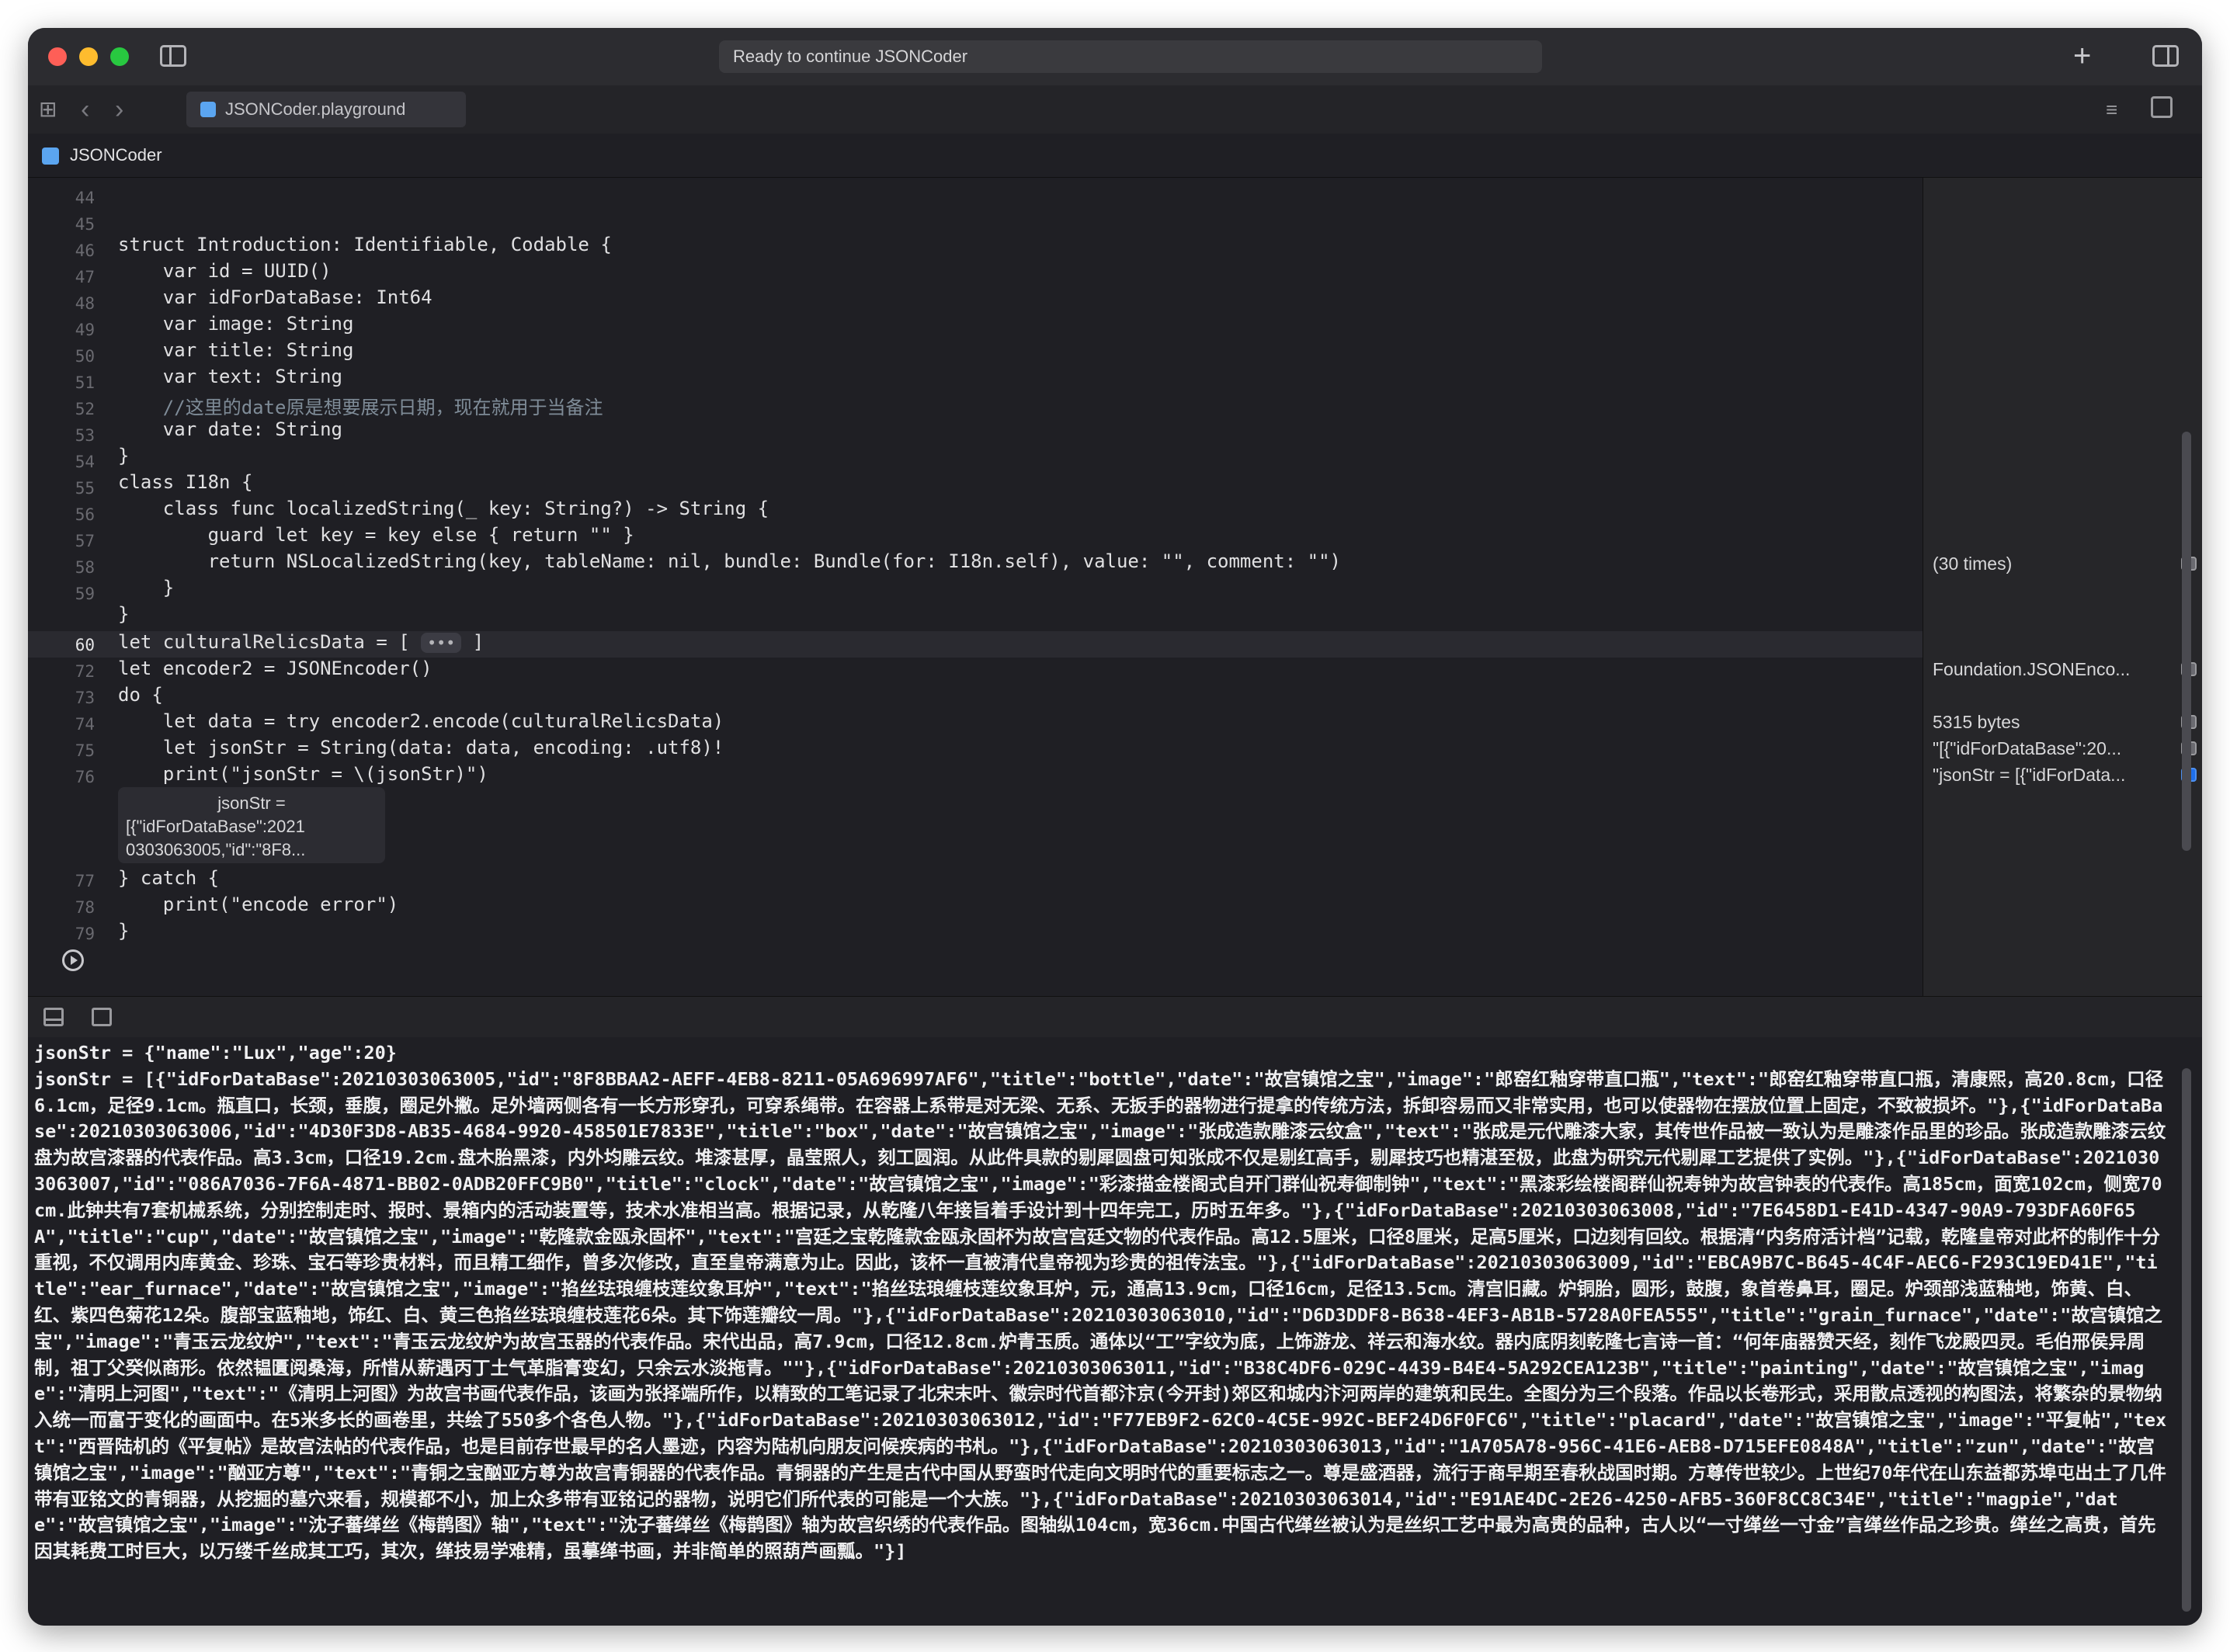 This screenshot has width=2230, height=1652. Describe the element at coordinates (119, 110) in the screenshot. I see `chevron-right-icon: ›` at that location.